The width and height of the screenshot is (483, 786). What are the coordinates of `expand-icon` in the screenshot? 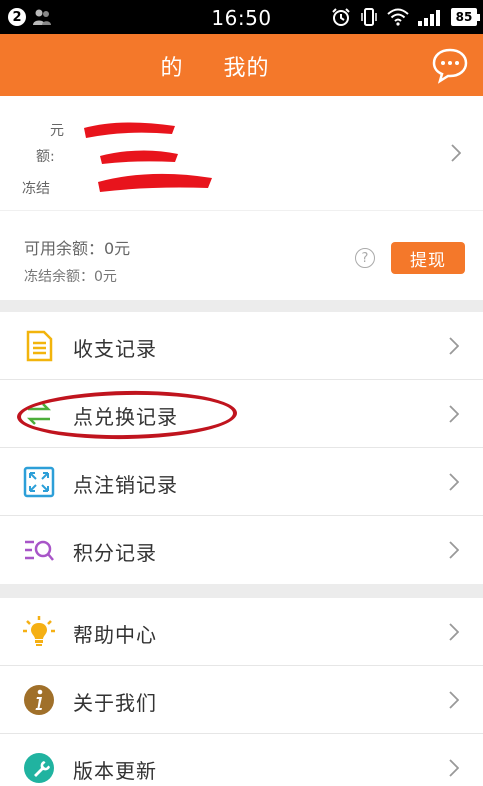 It's located at (39, 482).